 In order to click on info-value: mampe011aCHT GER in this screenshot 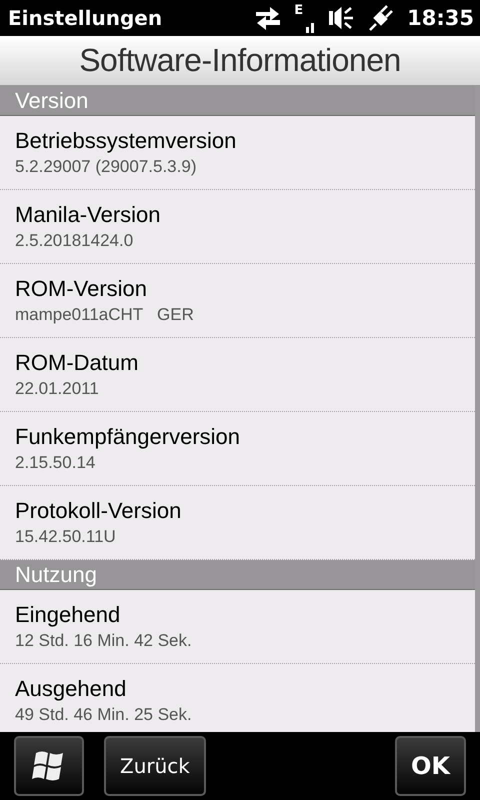, I will do `click(105, 315)`.